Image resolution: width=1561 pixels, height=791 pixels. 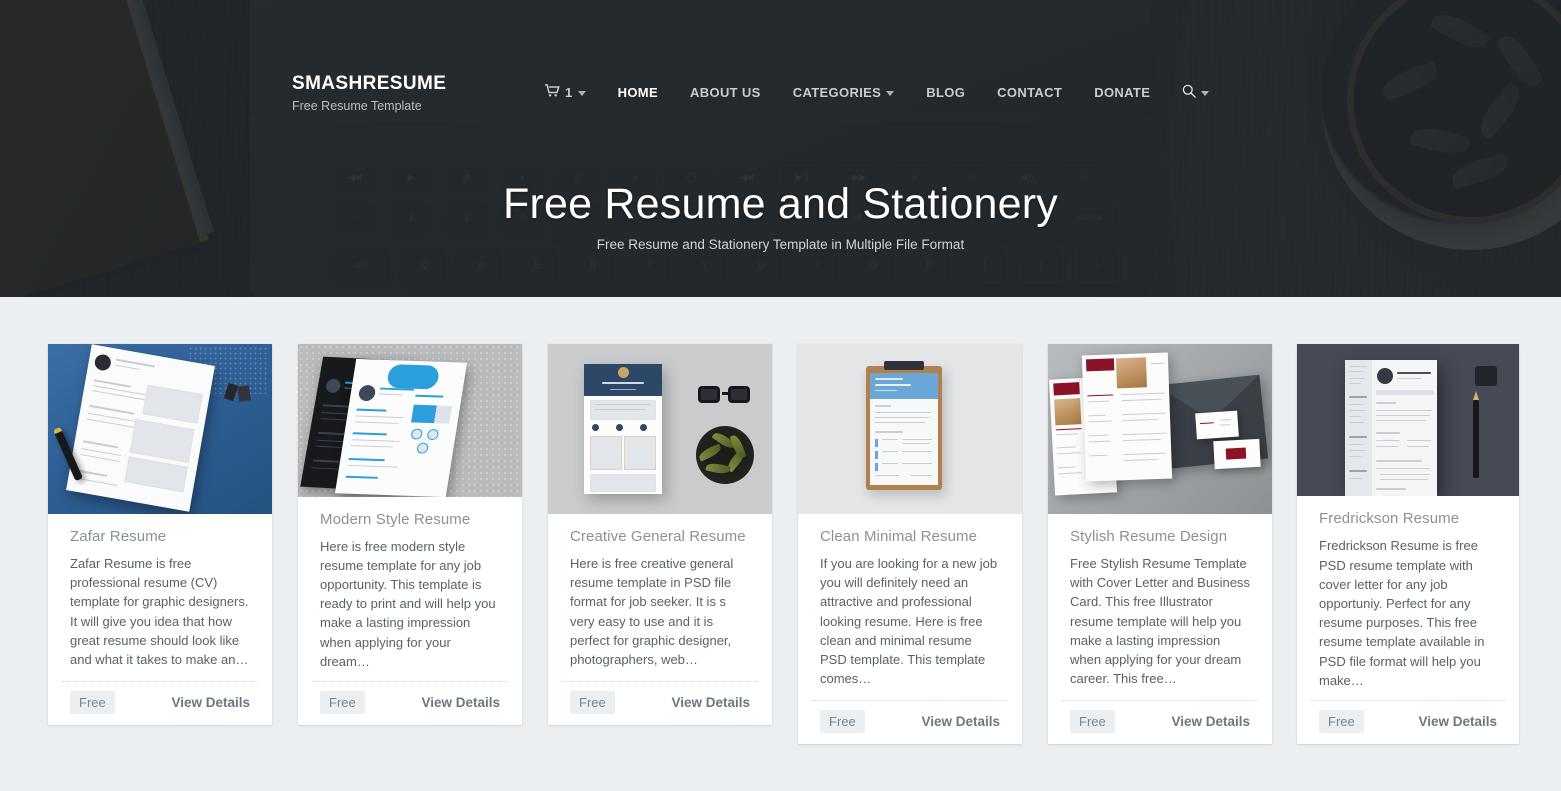 What do you see at coordinates (837, 92) in the screenshot?
I see `nav-item-label: CATEGORIES` at bounding box center [837, 92].